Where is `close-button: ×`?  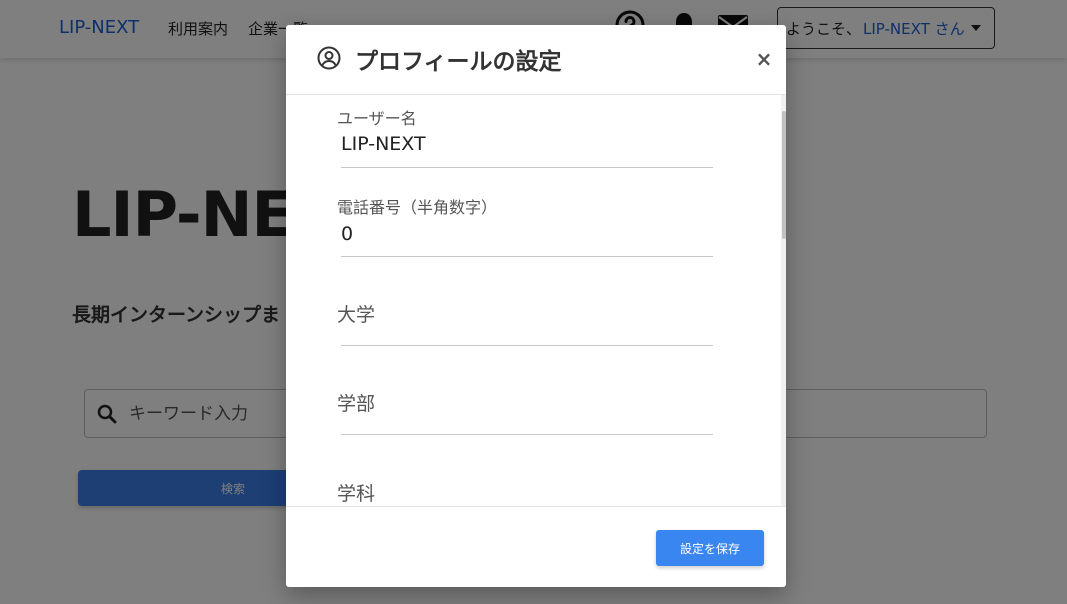 close-button: × is located at coordinates (764, 59).